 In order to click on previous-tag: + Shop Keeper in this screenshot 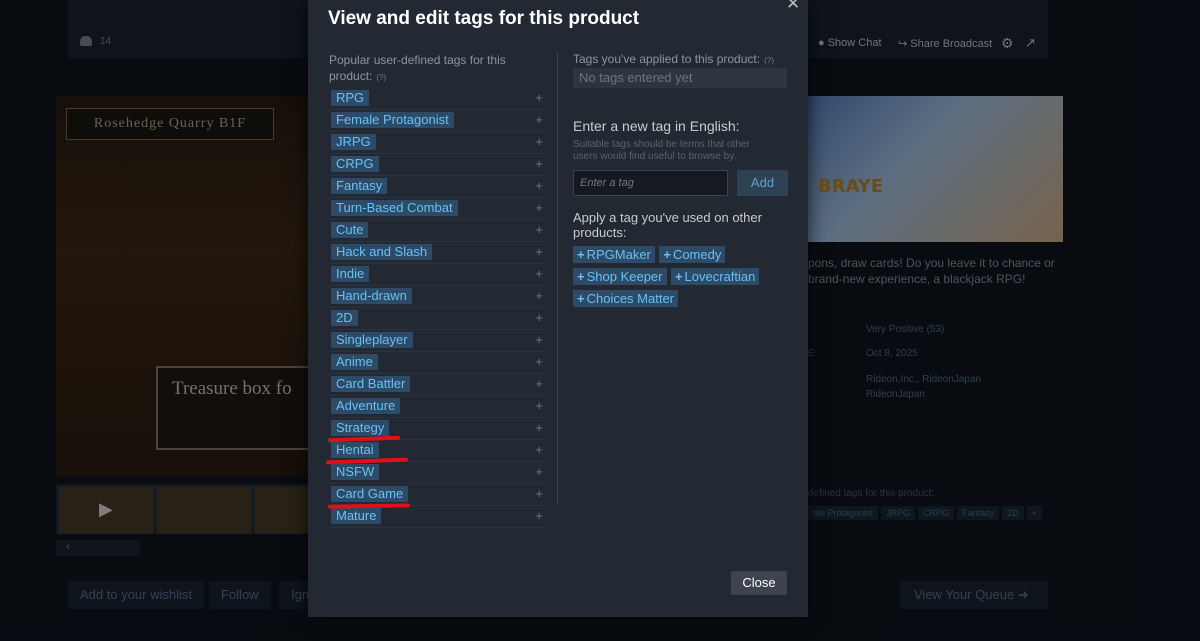, I will do `click(620, 276)`.